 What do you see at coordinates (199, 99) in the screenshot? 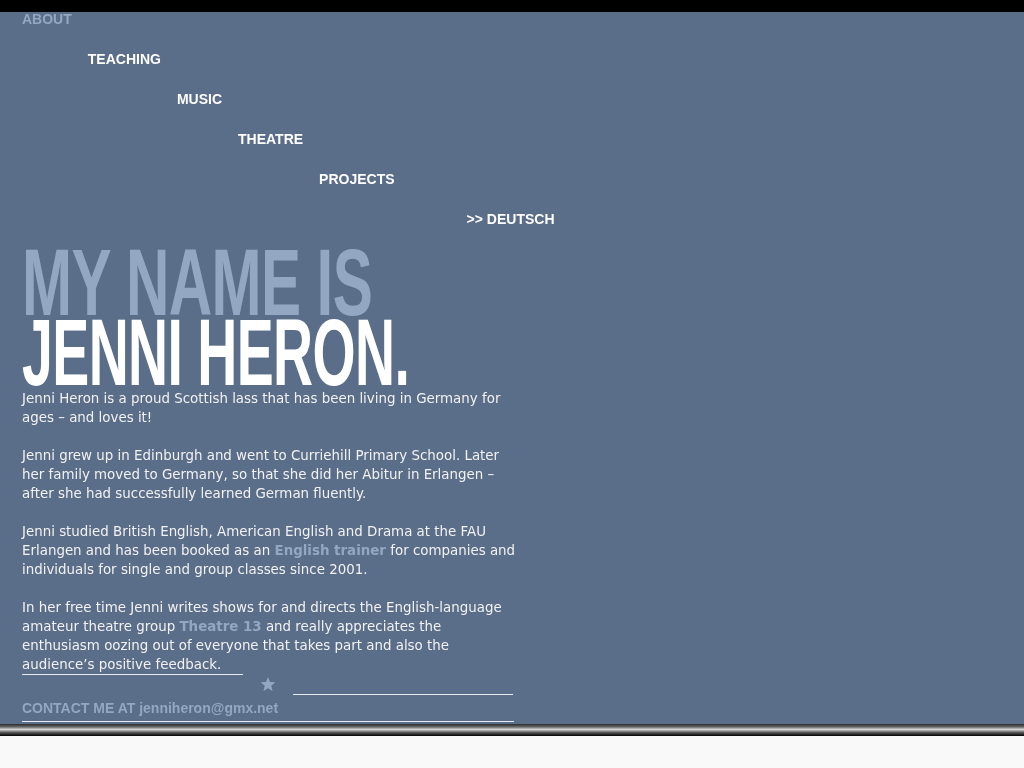
I see `nav-link: MUSIC` at bounding box center [199, 99].